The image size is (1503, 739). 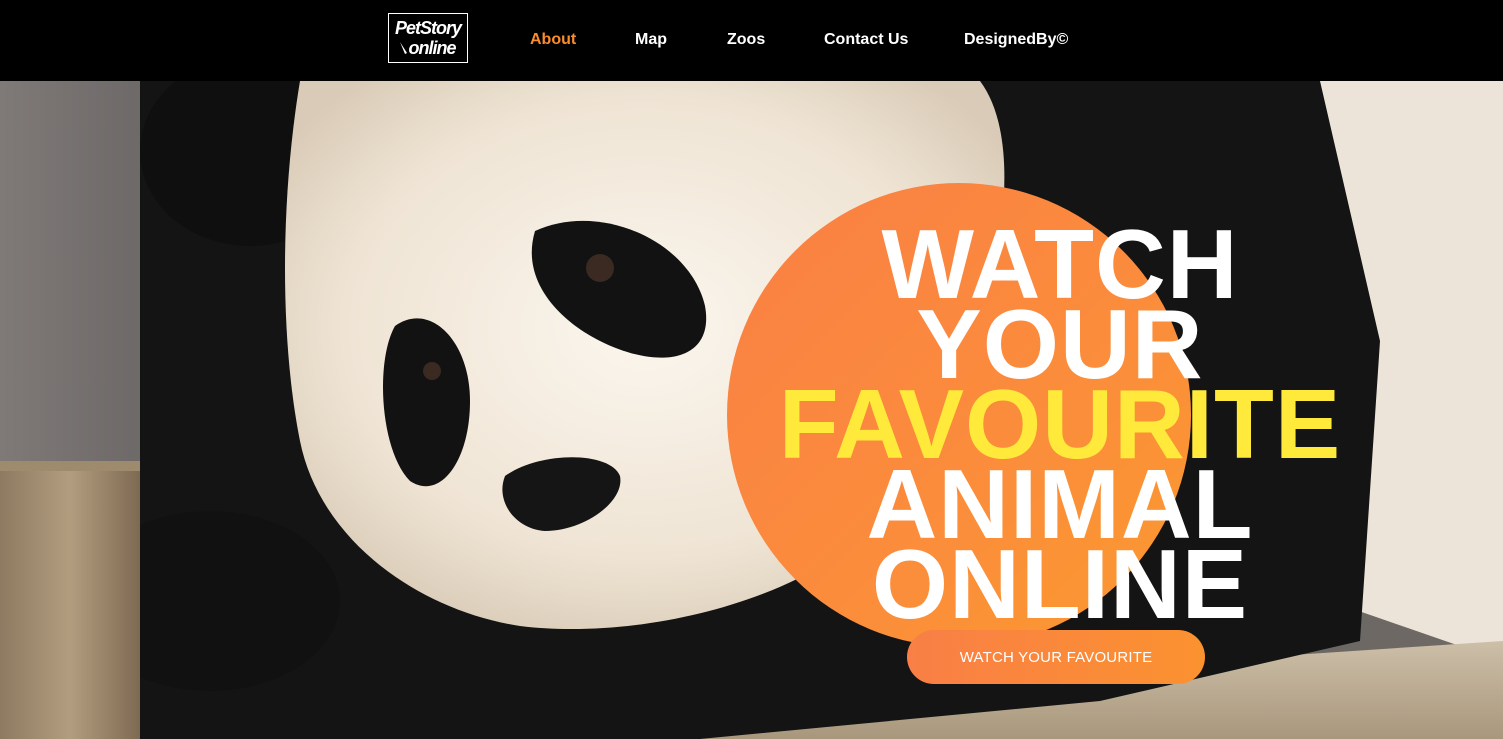 I want to click on nav-designed-by: DesignedBy©, so click(x=1016, y=40).